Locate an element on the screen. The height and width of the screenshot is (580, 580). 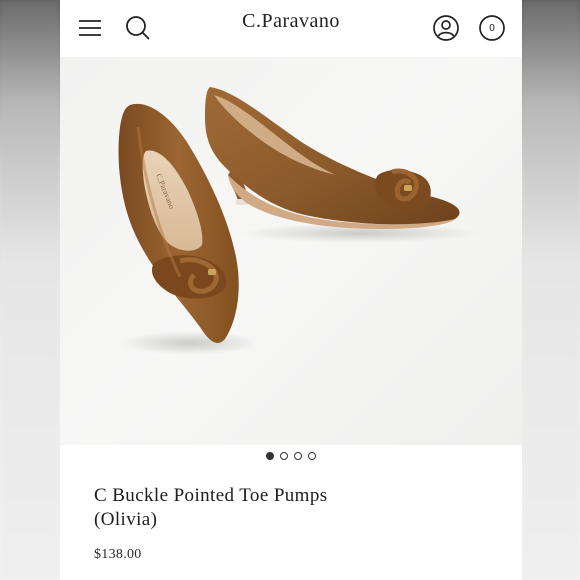
product-title-line2: (Olivia) is located at coordinates (126, 519).